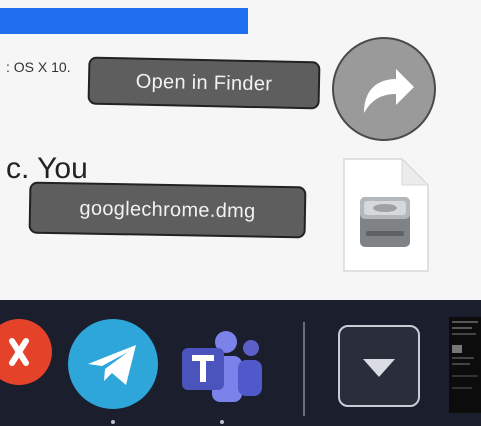 This screenshot has width=481, height=426. Describe the element at coordinates (222, 368) in the screenshot. I see `microsoft-teams-icon` at that location.